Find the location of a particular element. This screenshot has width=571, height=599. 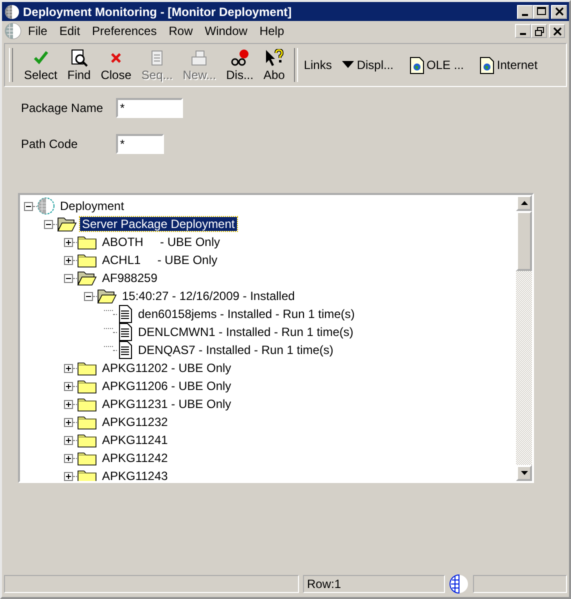

tree-item: APKG11243 is located at coordinates (135, 475).